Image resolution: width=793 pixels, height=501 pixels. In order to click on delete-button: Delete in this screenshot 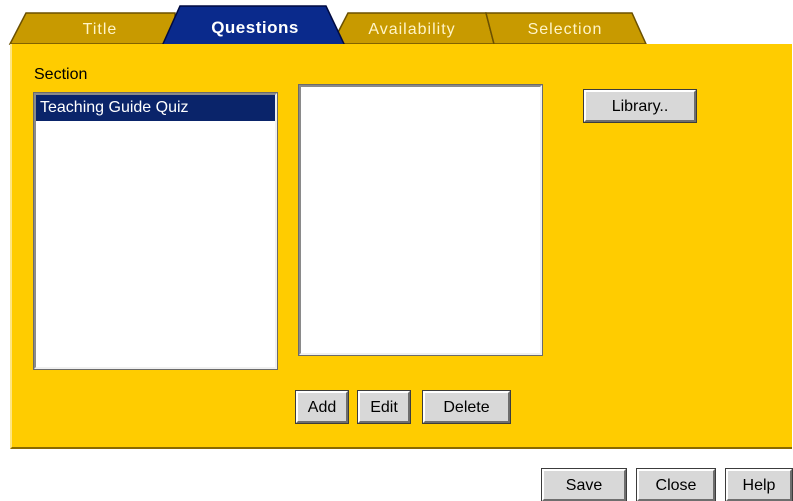, I will do `click(466, 407)`.